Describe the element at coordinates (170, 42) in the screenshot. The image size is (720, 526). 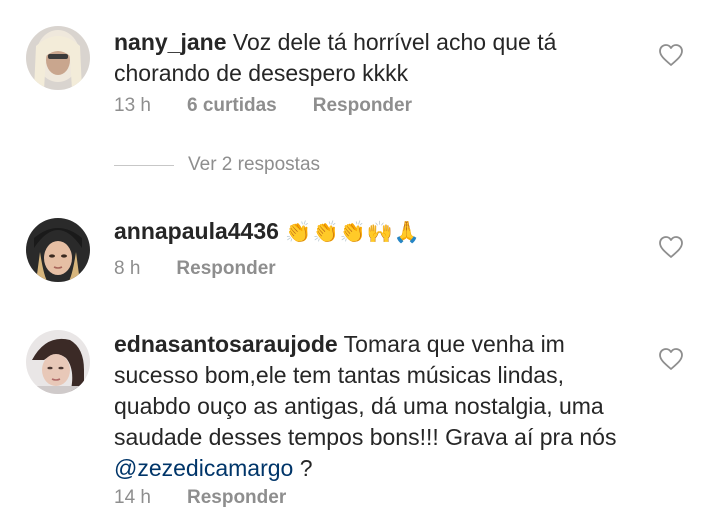
I see `comment-username: nany_jane` at that location.